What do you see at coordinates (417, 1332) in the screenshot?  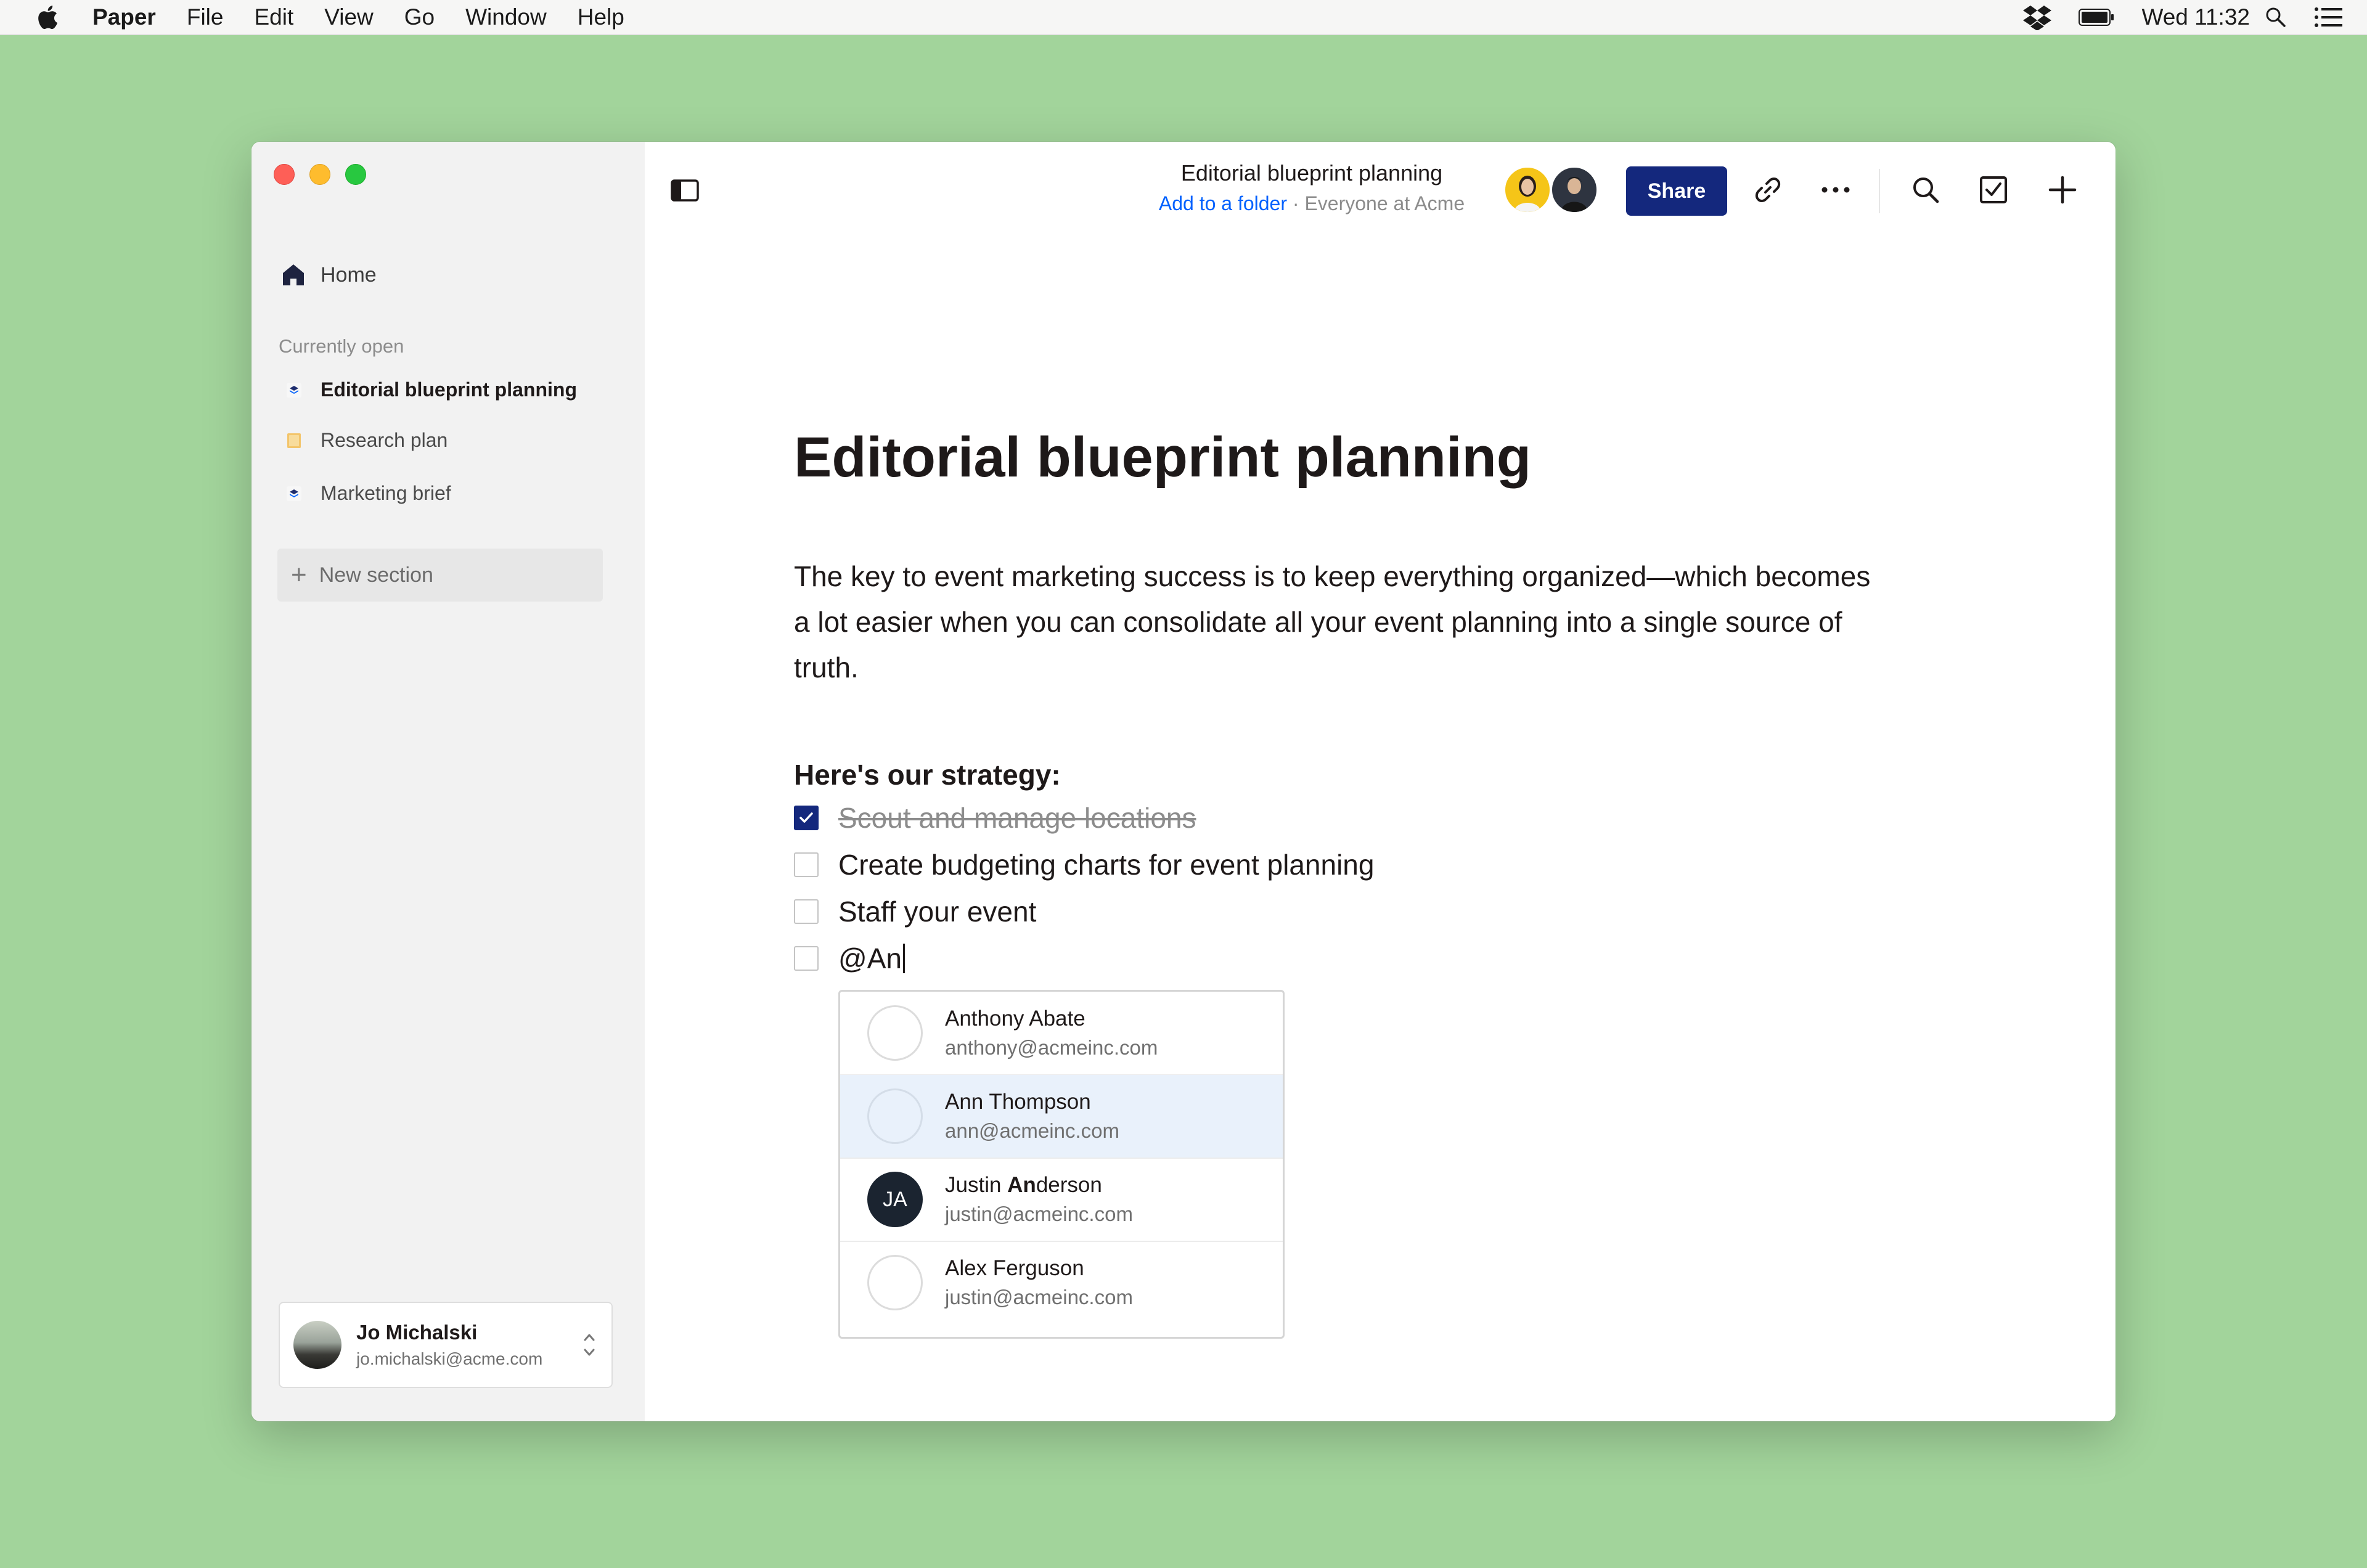 I see `user-name: Jo Michalski` at bounding box center [417, 1332].